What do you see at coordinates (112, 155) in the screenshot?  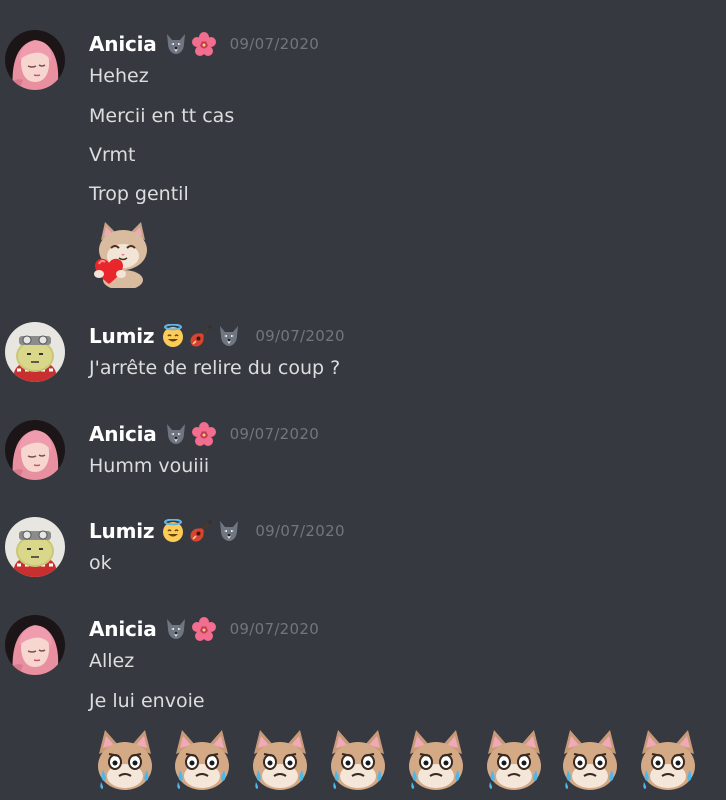 I see `message-text: Vrmt` at bounding box center [112, 155].